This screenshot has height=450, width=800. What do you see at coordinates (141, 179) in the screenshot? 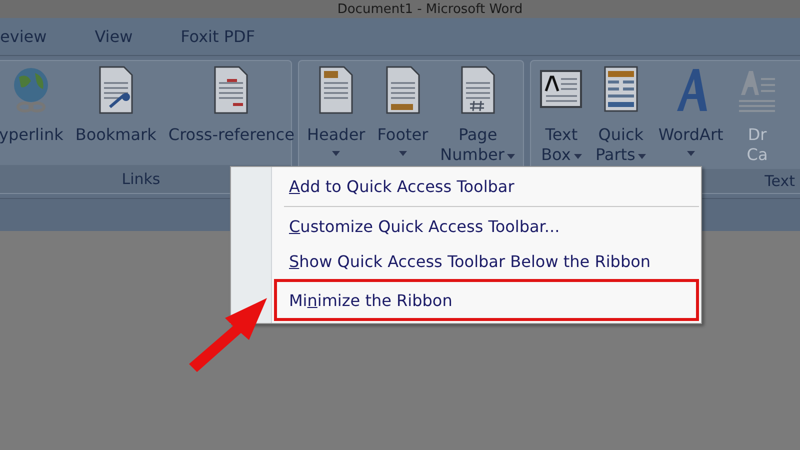
I see `group-label: Links` at bounding box center [141, 179].